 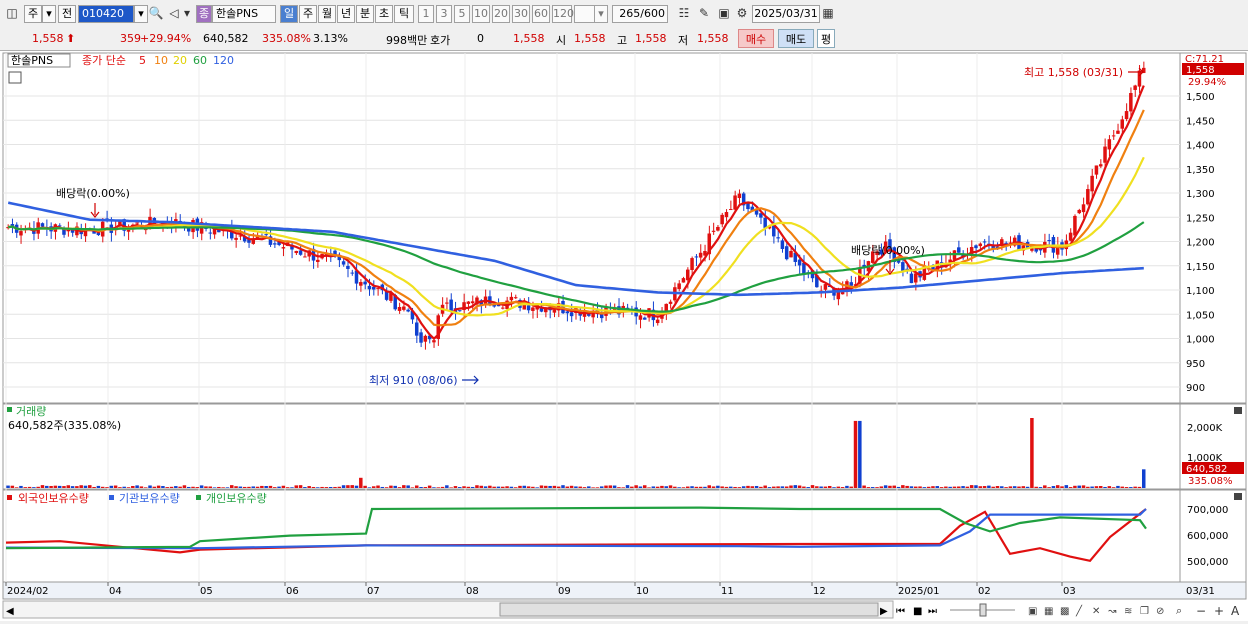 What do you see at coordinates (49, 14) in the screenshot?
I see `dropdown-icon: ▾` at bounding box center [49, 14].